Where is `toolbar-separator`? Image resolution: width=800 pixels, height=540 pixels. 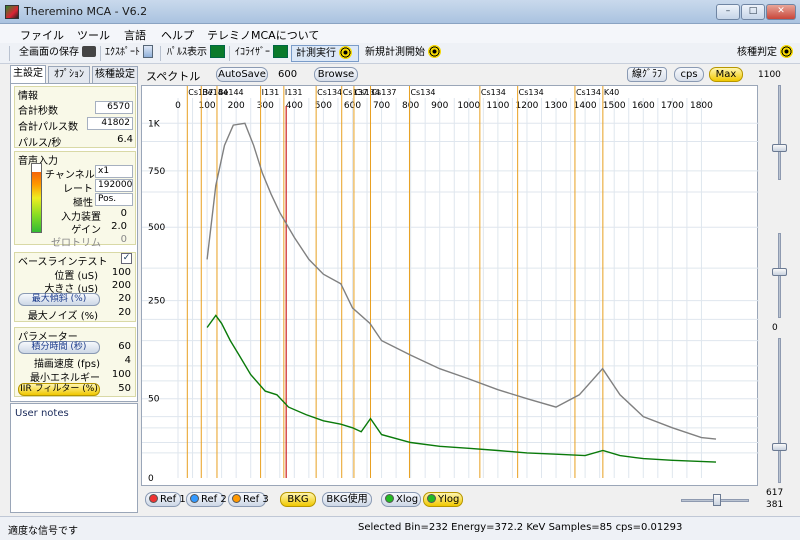 toolbar-separator is located at coordinates (229, 53).